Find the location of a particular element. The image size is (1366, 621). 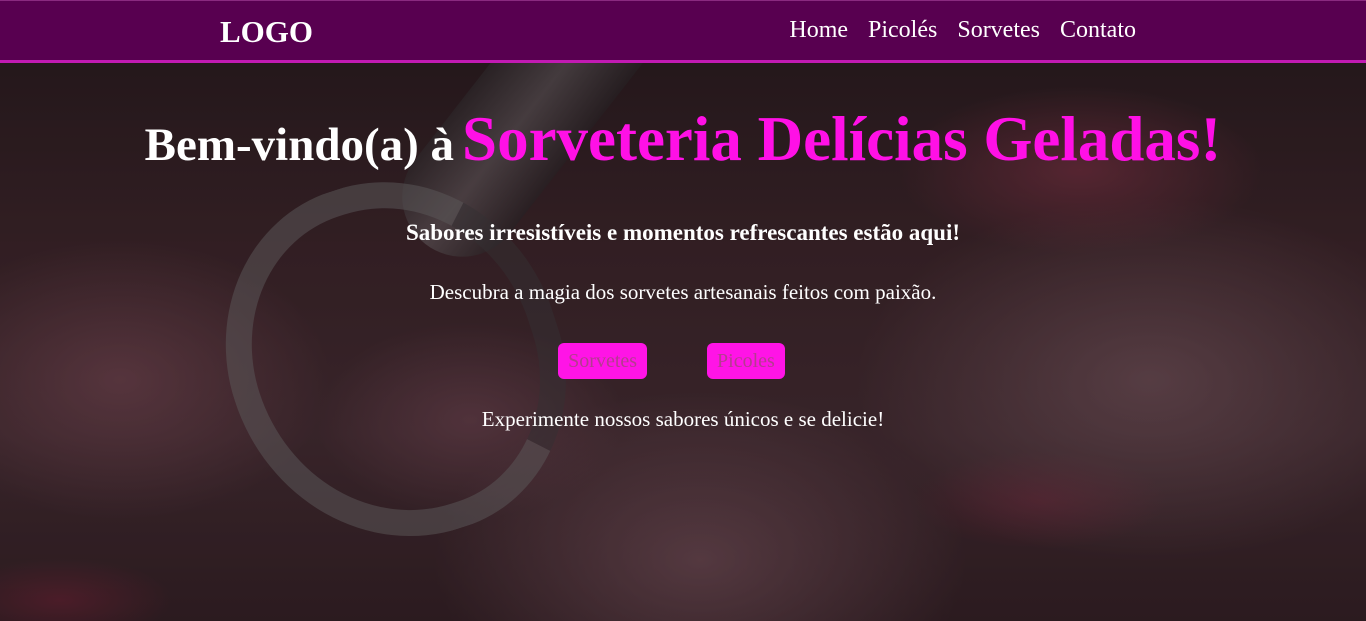

nav-contato: Contato is located at coordinates (1098, 30).